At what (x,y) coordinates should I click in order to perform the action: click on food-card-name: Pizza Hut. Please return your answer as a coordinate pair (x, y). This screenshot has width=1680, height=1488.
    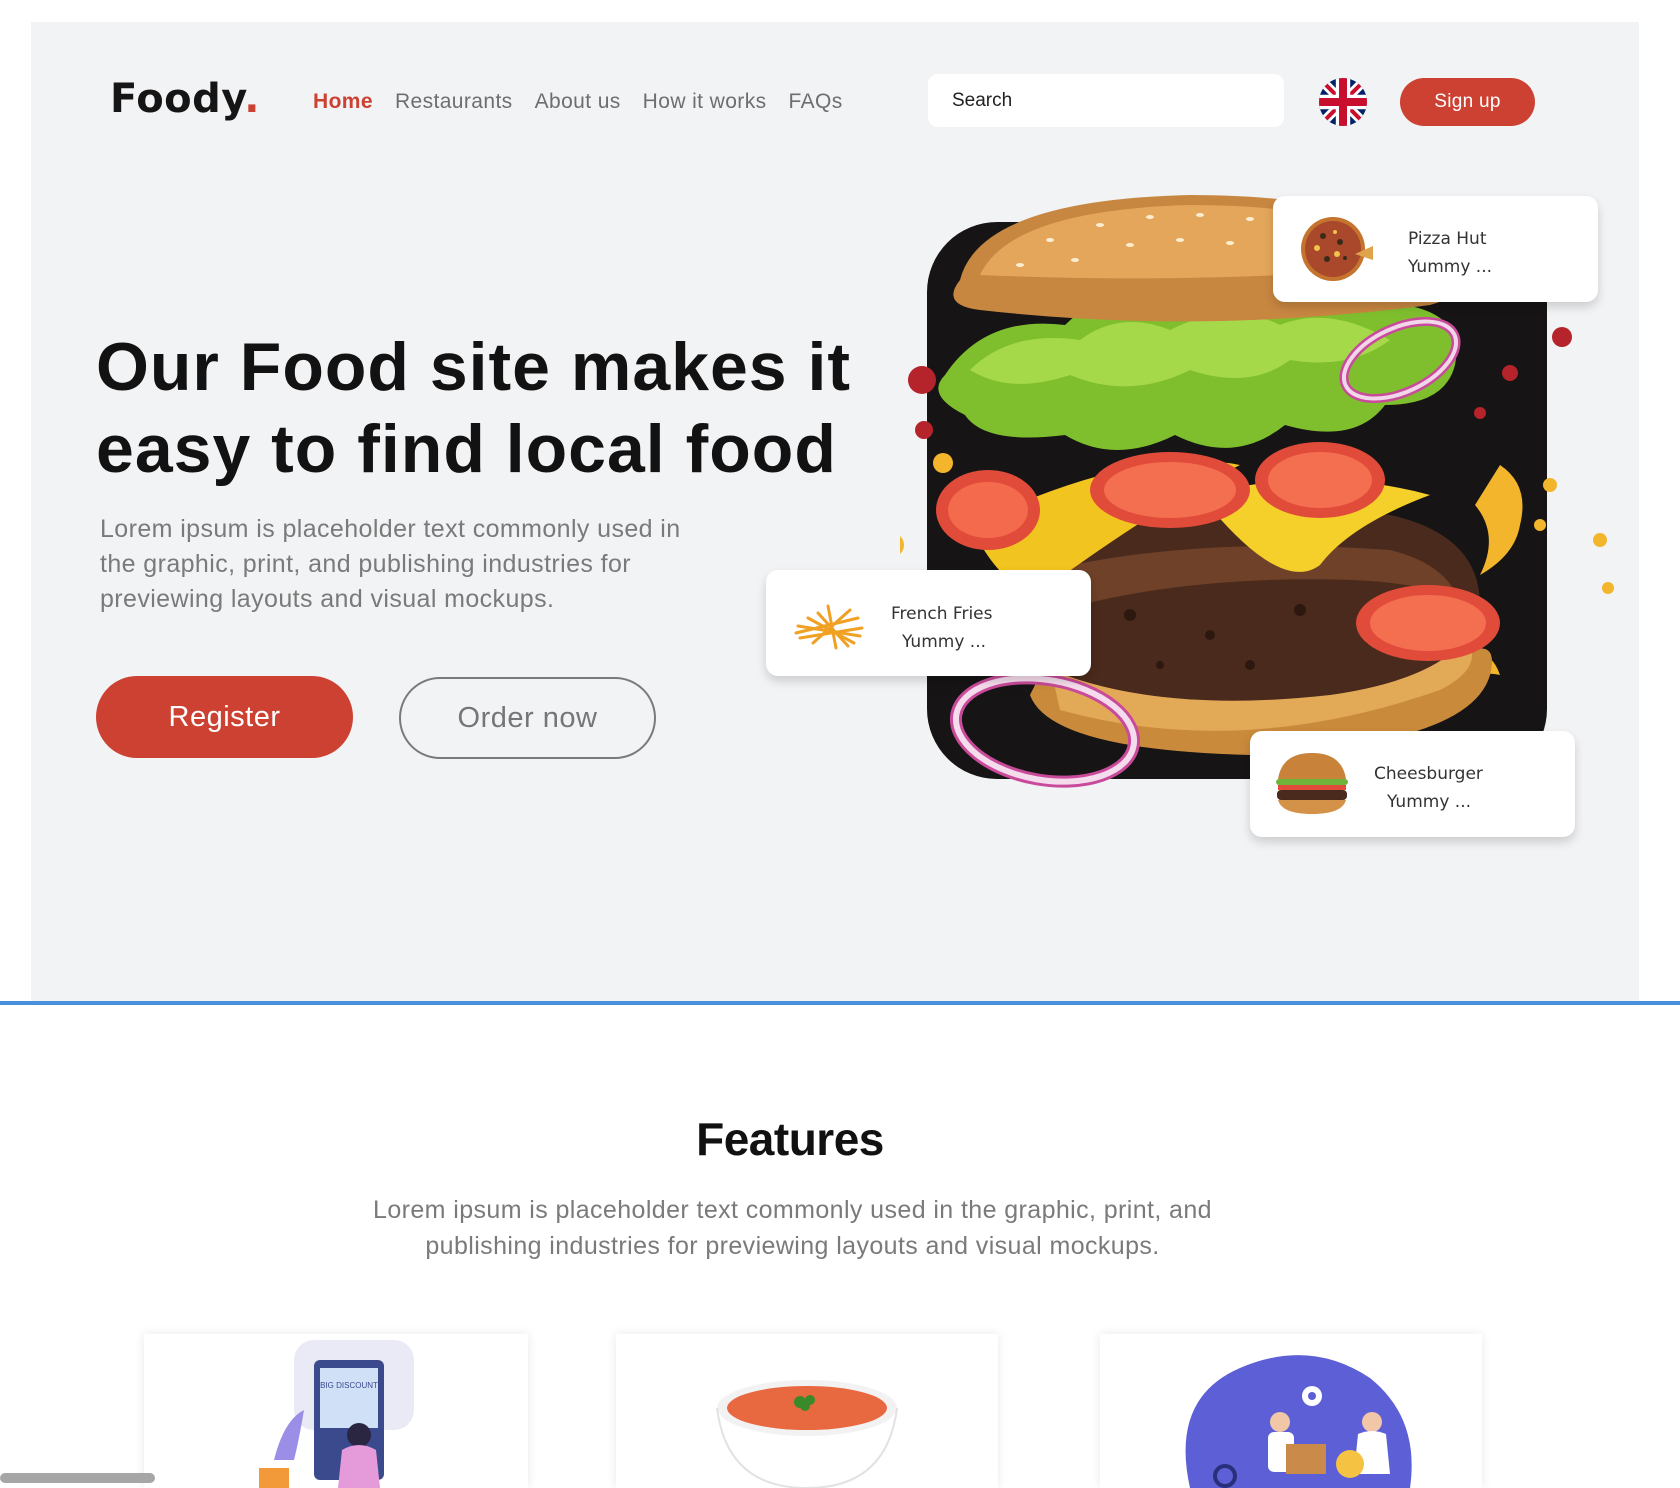
    Looking at the image, I should click on (1447, 239).